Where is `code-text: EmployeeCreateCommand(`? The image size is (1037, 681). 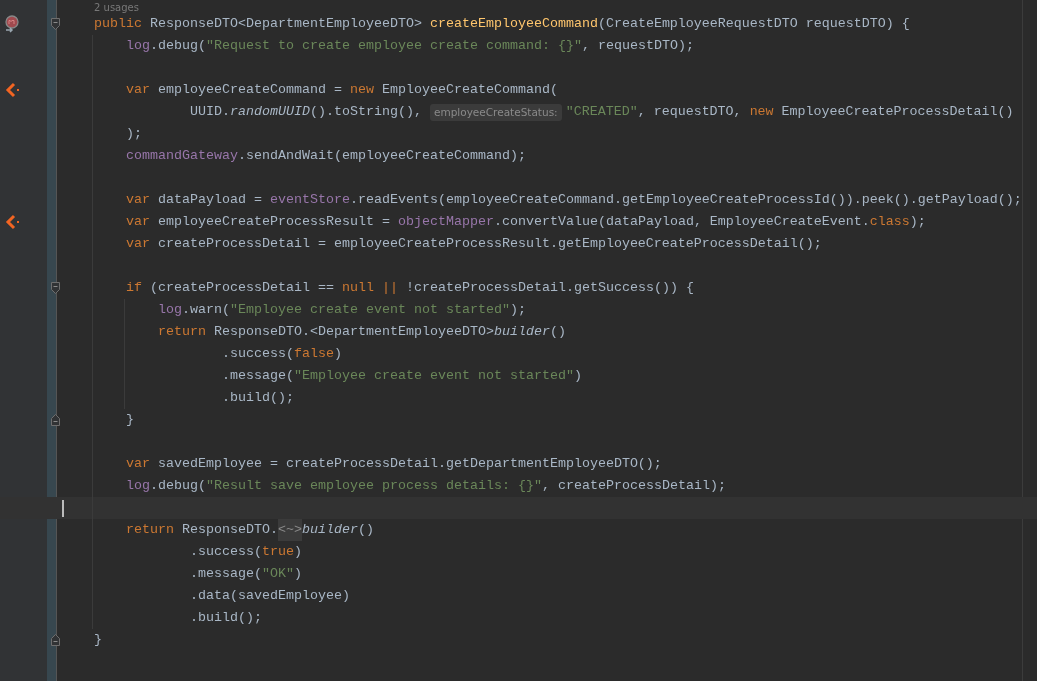
code-text: EmployeeCreateCommand( is located at coordinates (469, 90).